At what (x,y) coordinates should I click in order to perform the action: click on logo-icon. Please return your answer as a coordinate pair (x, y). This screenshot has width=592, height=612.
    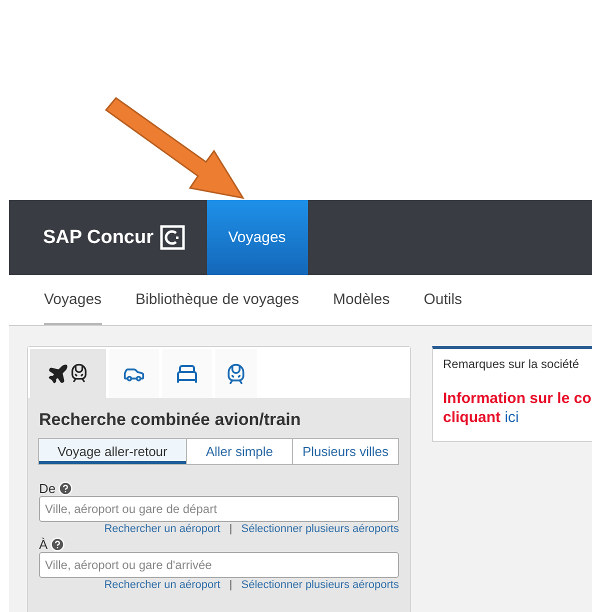
    Looking at the image, I should click on (172, 237).